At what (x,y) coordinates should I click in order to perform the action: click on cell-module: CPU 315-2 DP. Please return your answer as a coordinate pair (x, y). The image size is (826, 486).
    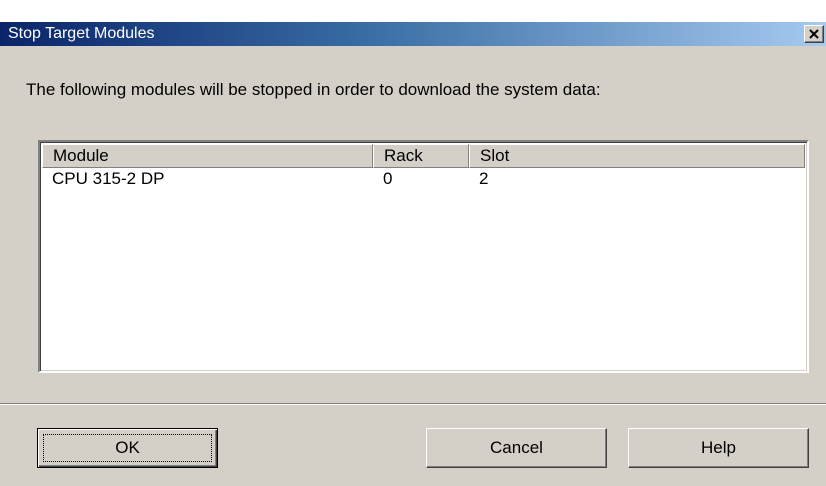
    Looking at the image, I should click on (108, 178).